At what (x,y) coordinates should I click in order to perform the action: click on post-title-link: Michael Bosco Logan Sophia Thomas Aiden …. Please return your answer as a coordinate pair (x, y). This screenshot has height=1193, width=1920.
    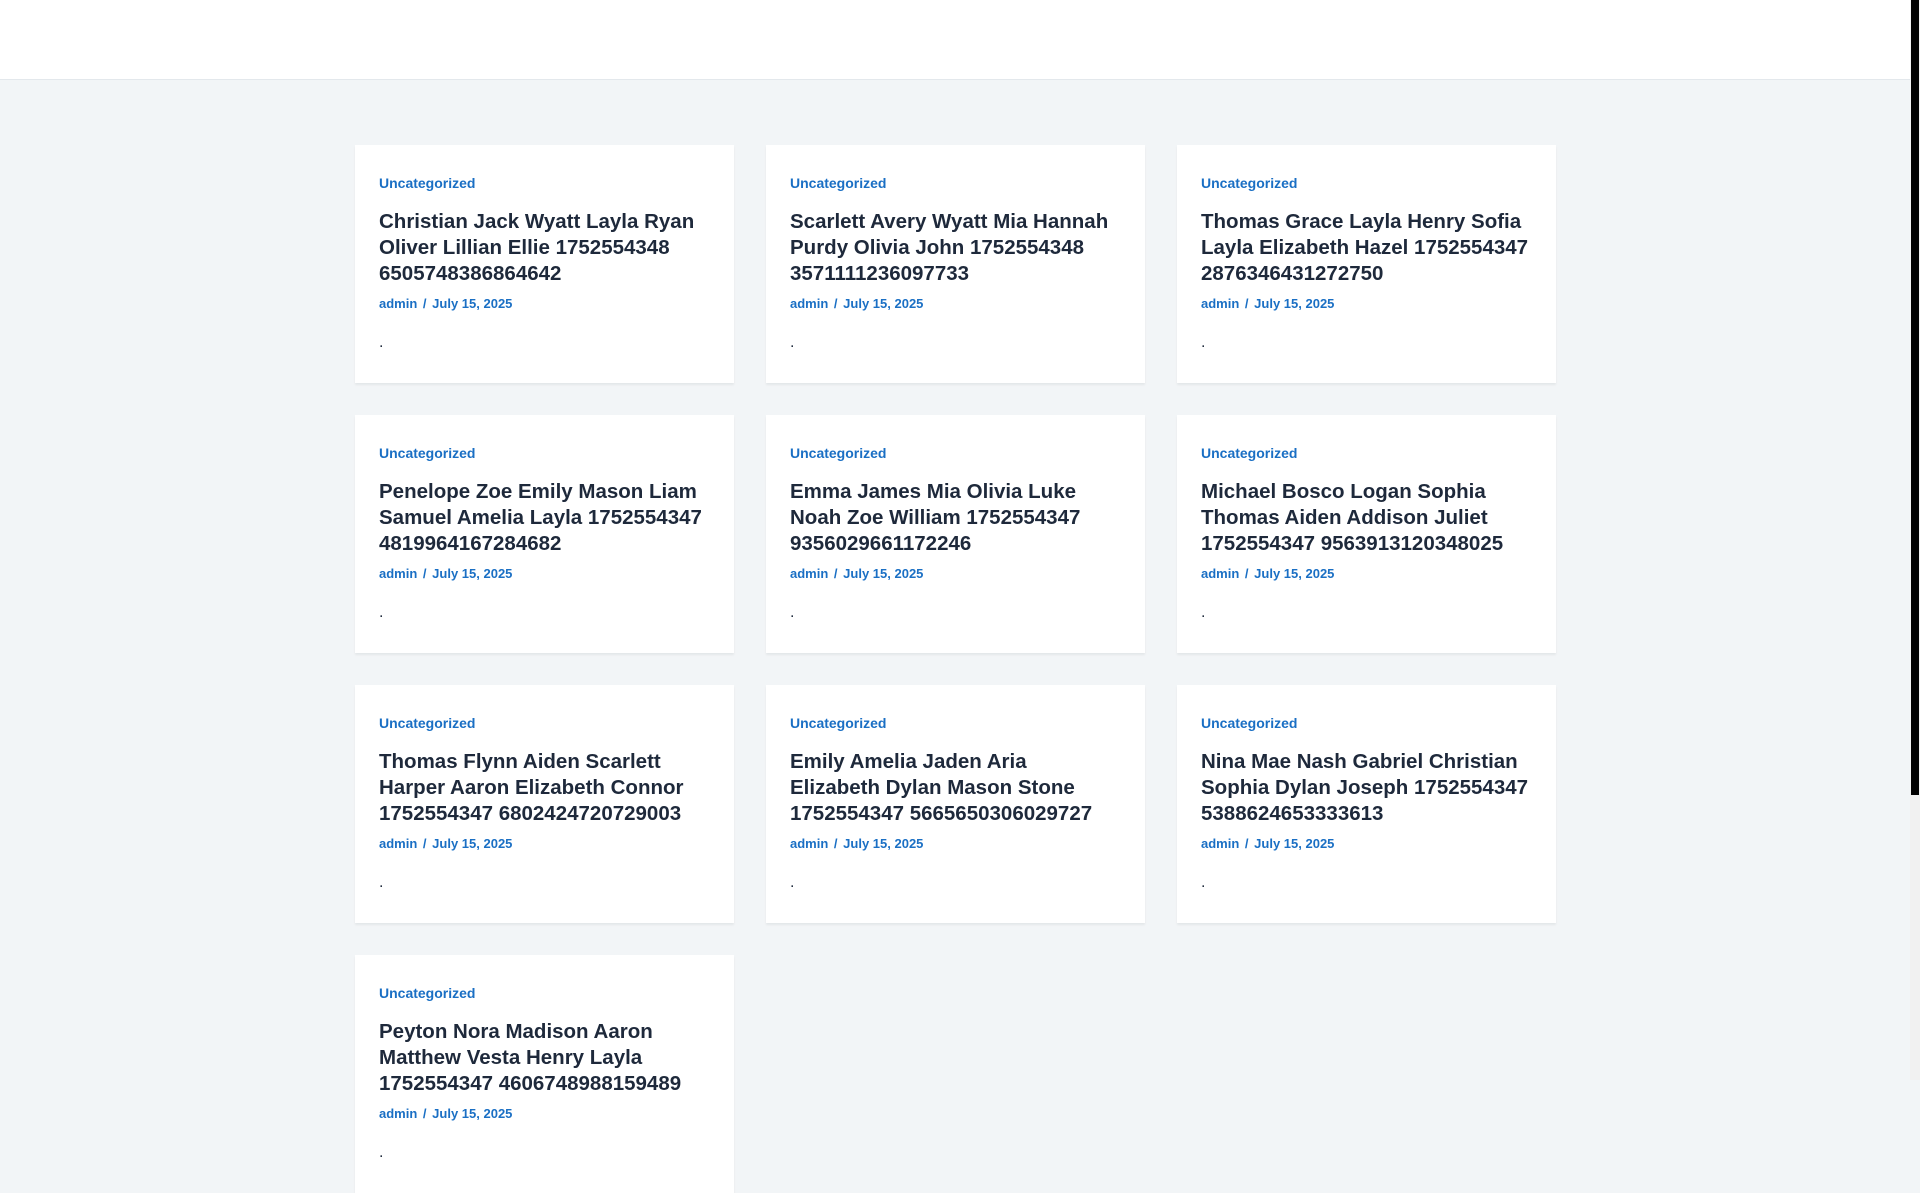
    Looking at the image, I should click on (1352, 517).